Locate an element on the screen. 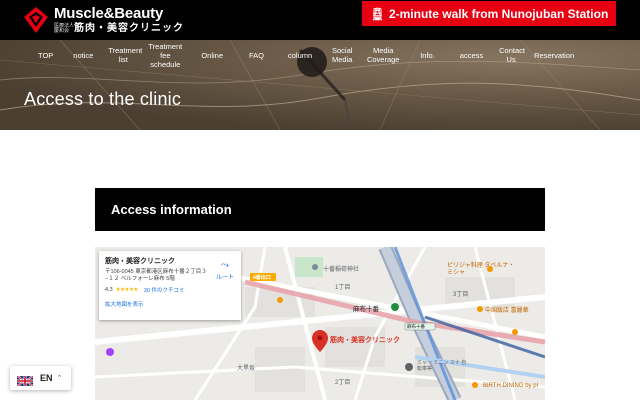 The width and height of the screenshot is (640, 400). nav-notice: notice is located at coordinates (85, 55).